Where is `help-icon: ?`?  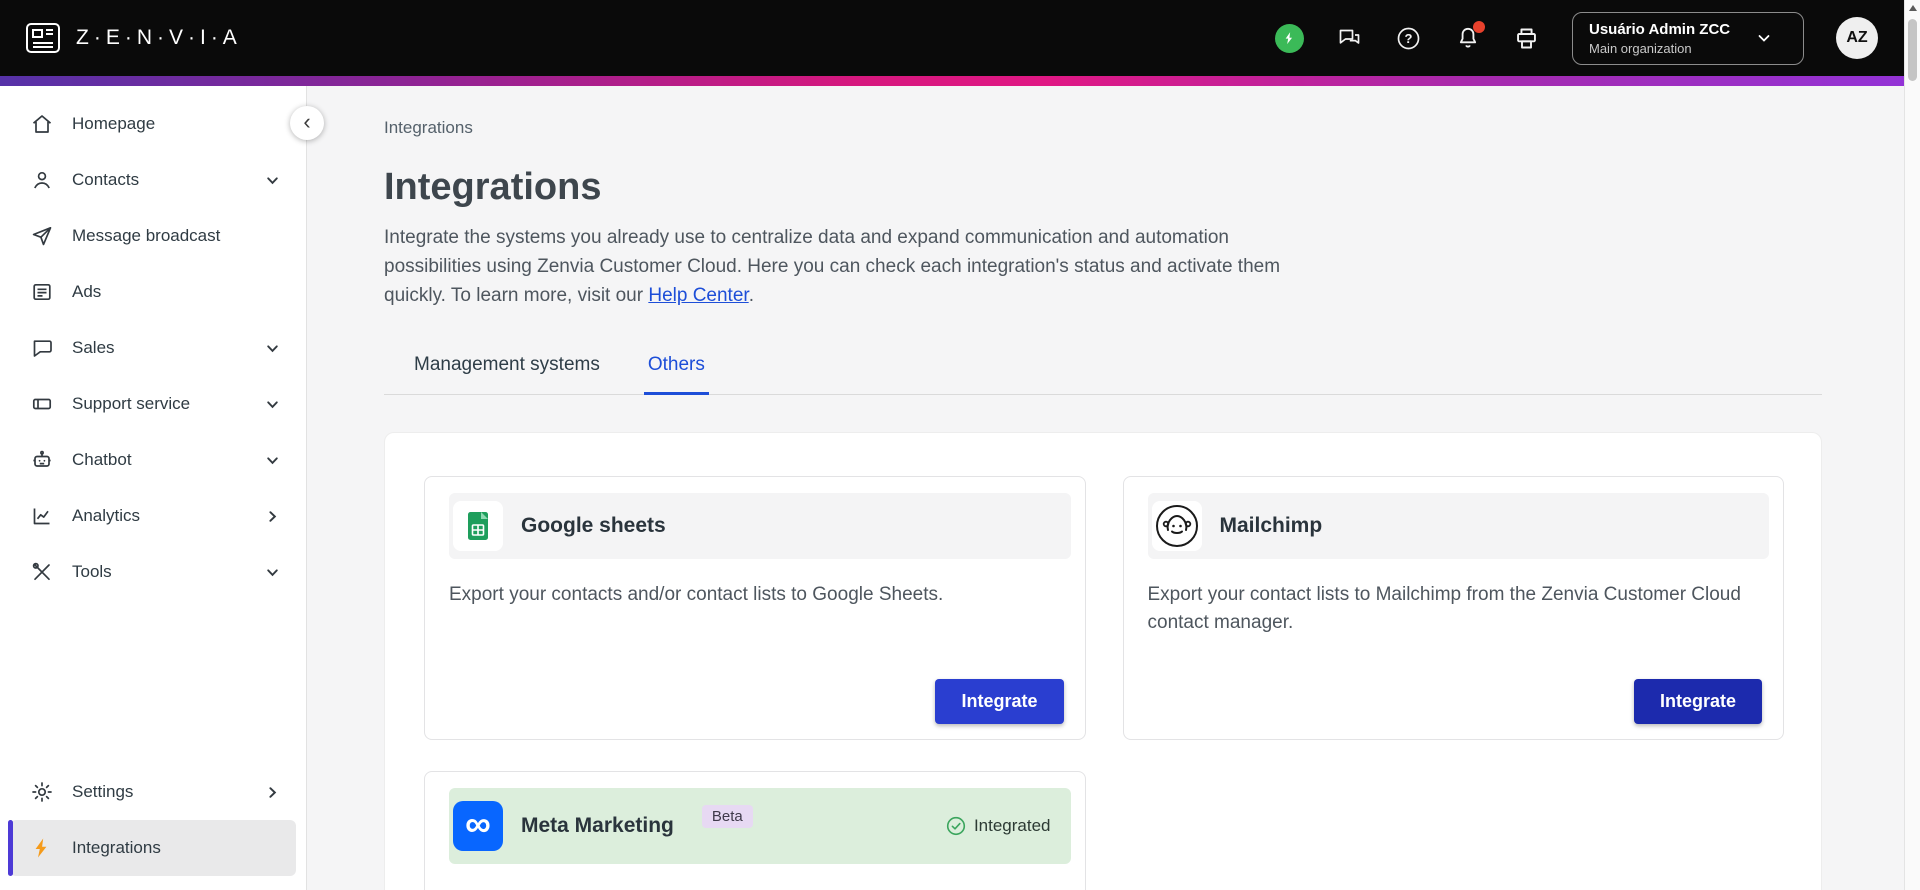 help-icon: ? is located at coordinates (1408, 38).